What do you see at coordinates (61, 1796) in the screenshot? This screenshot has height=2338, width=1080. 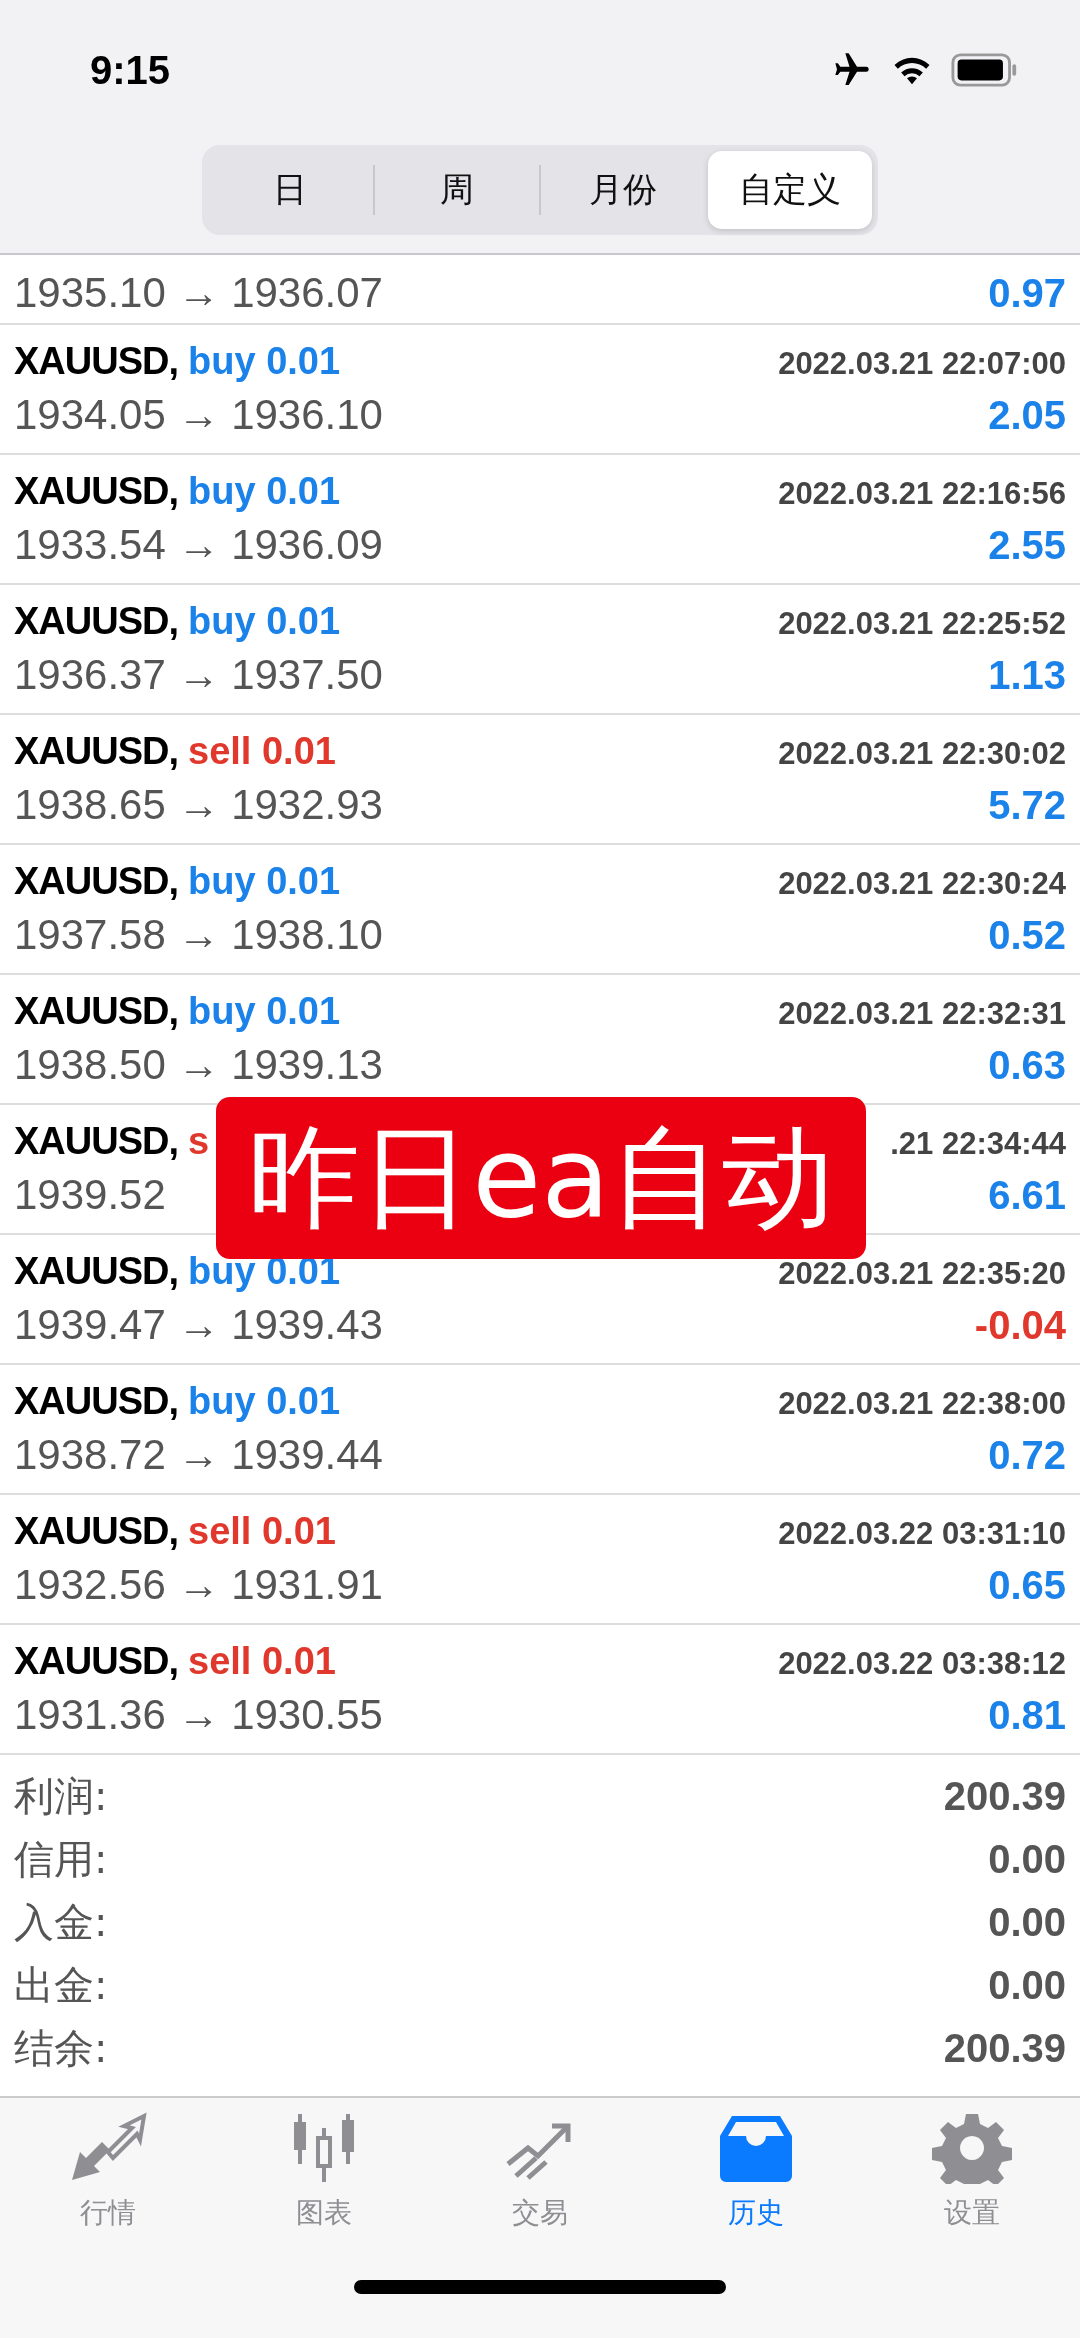 I see `summary-label: 利润:` at bounding box center [61, 1796].